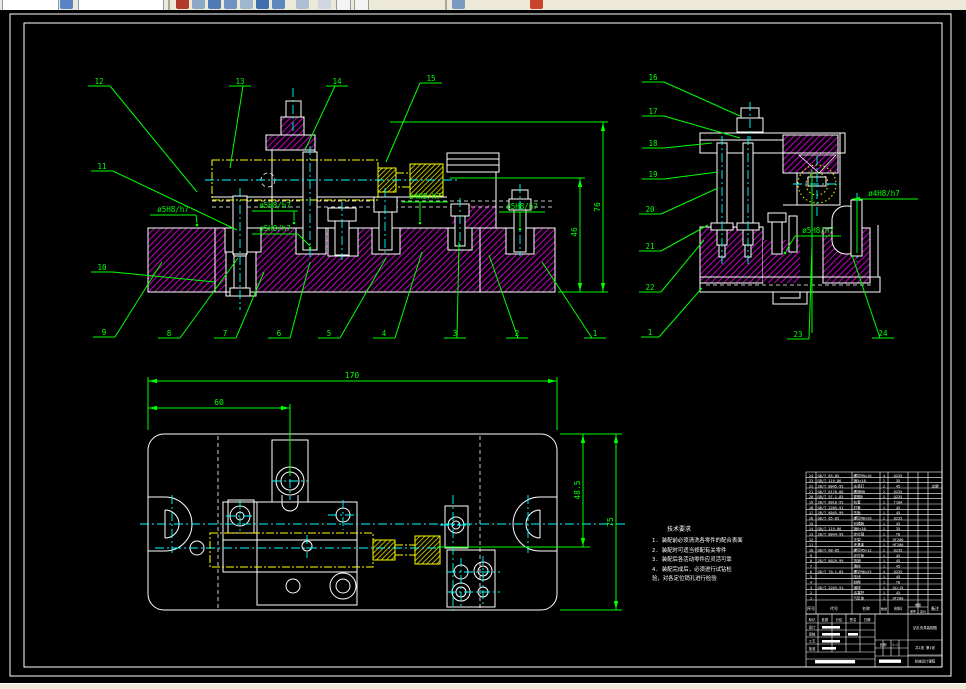 The height and width of the screenshot is (689, 966). Describe the element at coordinates (859, 544) in the screenshot. I see `bom-cell: 夹具体` at that location.